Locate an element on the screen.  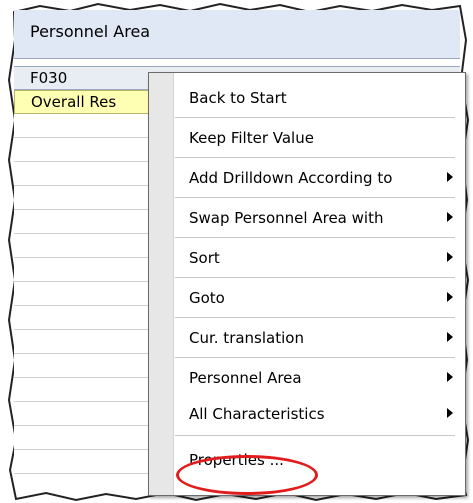
menu-item-label: Cur. translation is located at coordinates (246, 338).